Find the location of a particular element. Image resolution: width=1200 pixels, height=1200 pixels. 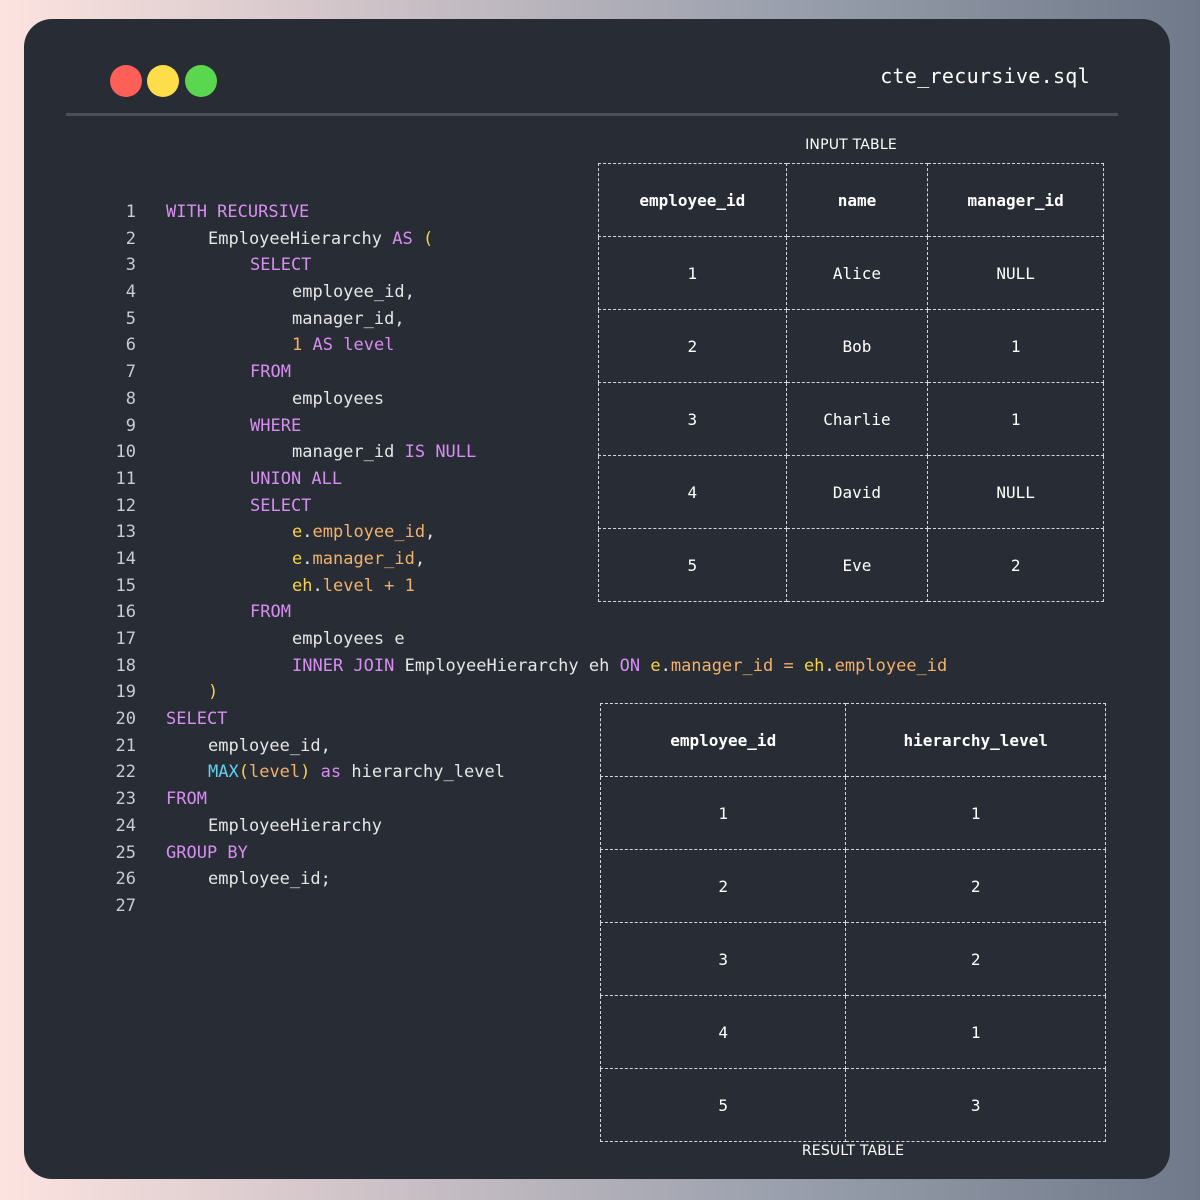

function-token: MAX is located at coordinates (223, 772).